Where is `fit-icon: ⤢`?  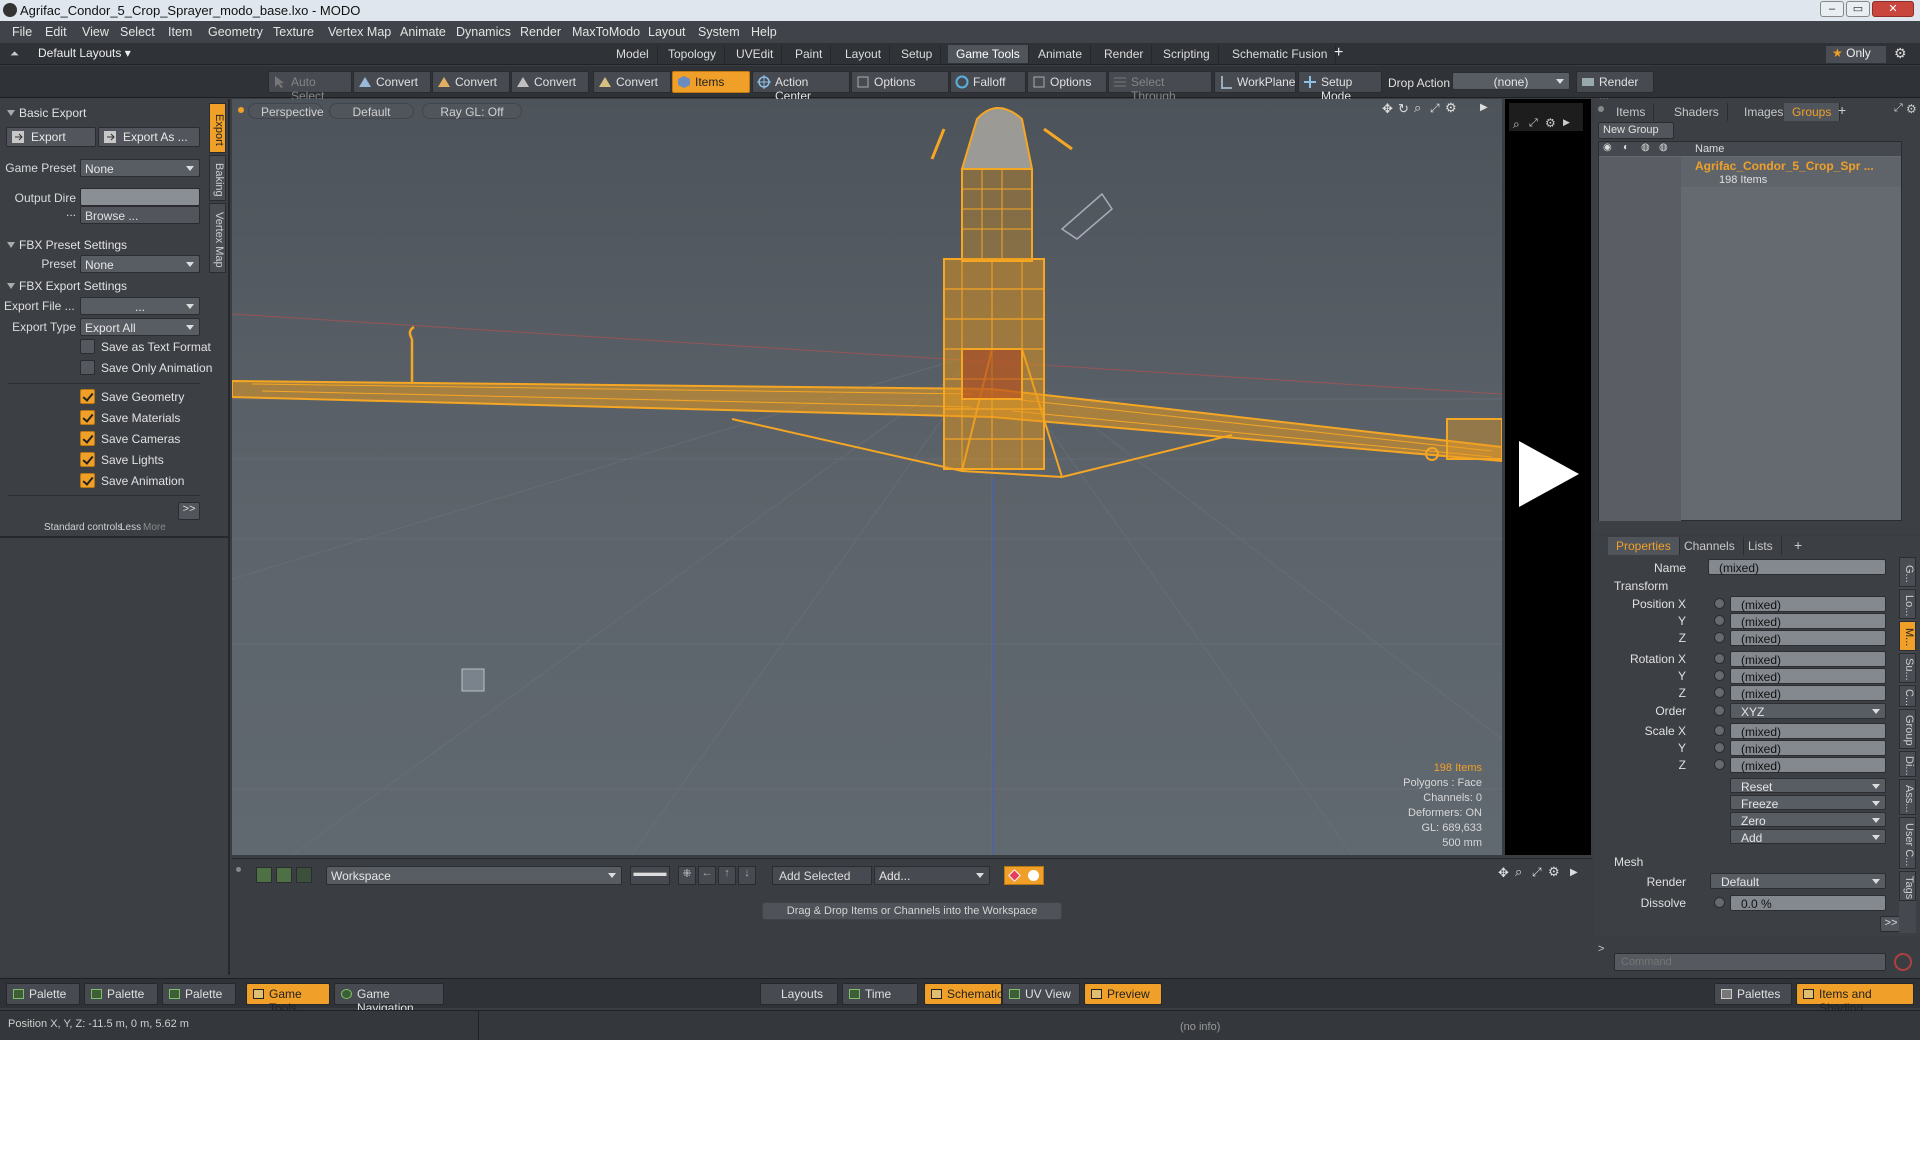
fit-icon: ⤢ is located at coordinates (1533, 123).